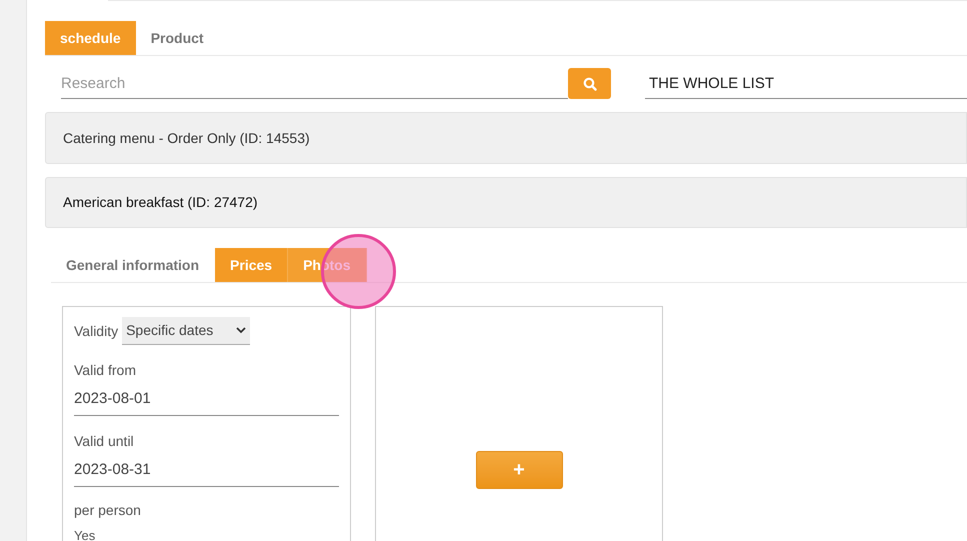  What do you see at coordinates (96, 331) in the screenshot?
I see `field-label: Validity` at bounding box center [96, 331].